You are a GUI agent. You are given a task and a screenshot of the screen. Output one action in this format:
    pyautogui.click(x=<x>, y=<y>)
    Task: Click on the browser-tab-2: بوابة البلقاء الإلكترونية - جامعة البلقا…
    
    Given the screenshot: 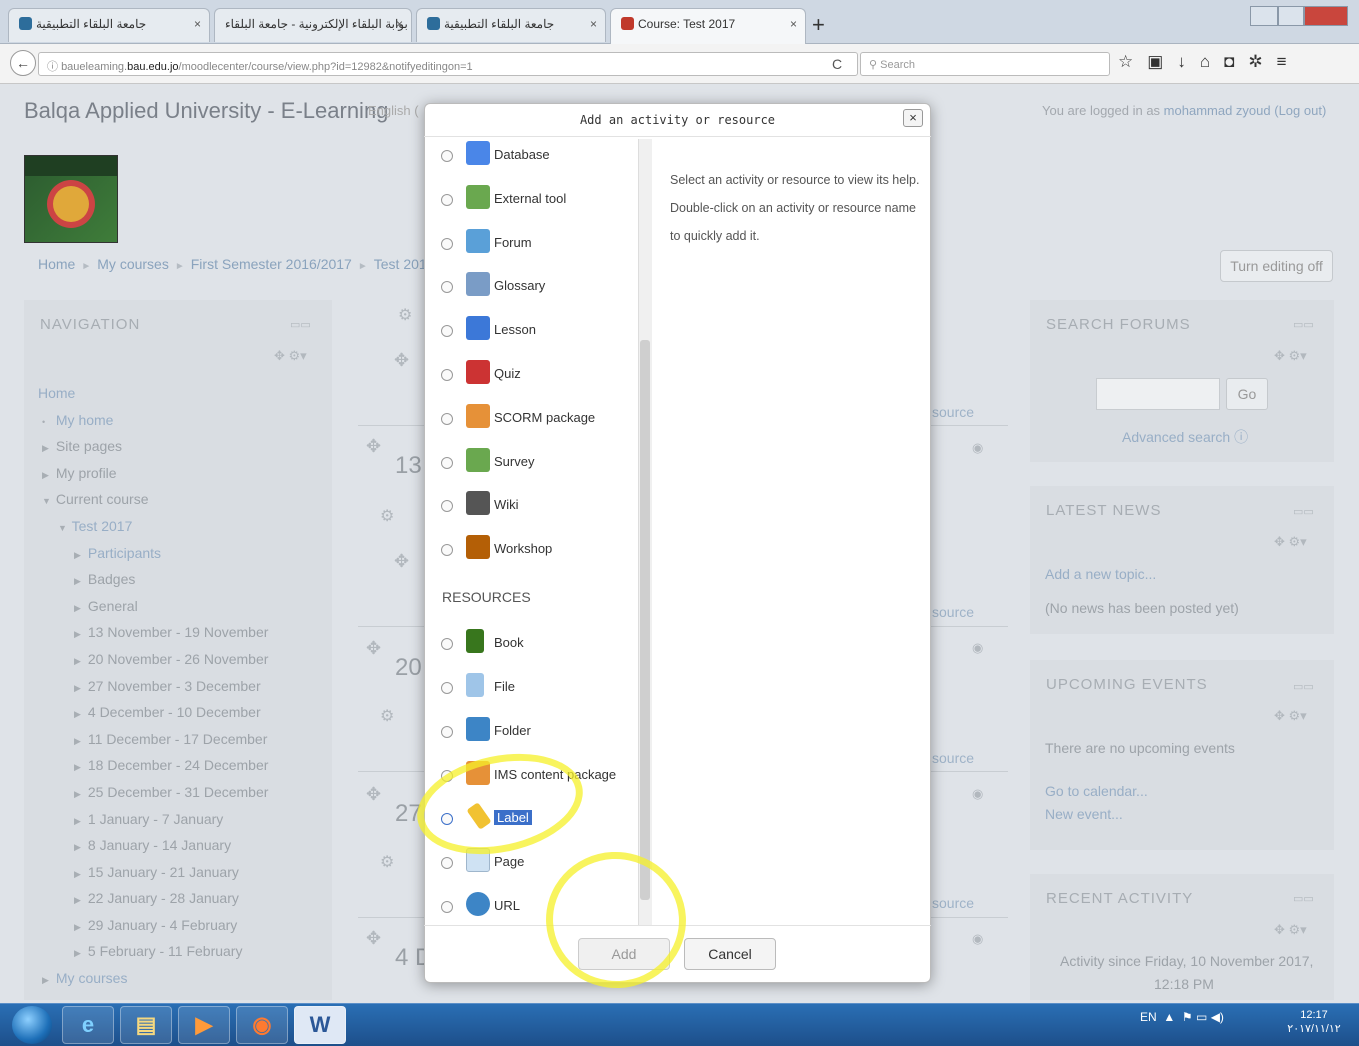 What is the action you would take?
    pyautogui.click(x=313, y=25)
    